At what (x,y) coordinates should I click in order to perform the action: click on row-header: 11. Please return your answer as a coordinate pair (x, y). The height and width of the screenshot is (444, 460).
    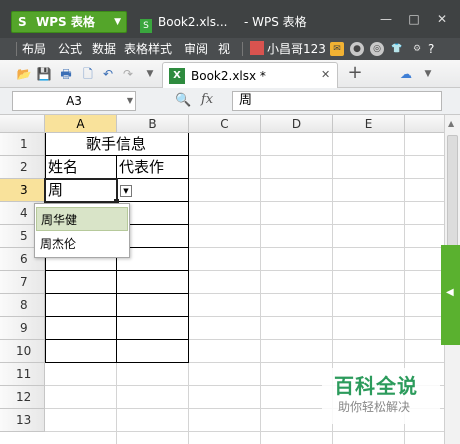
    Looking at the image, I should click on (22, 374).